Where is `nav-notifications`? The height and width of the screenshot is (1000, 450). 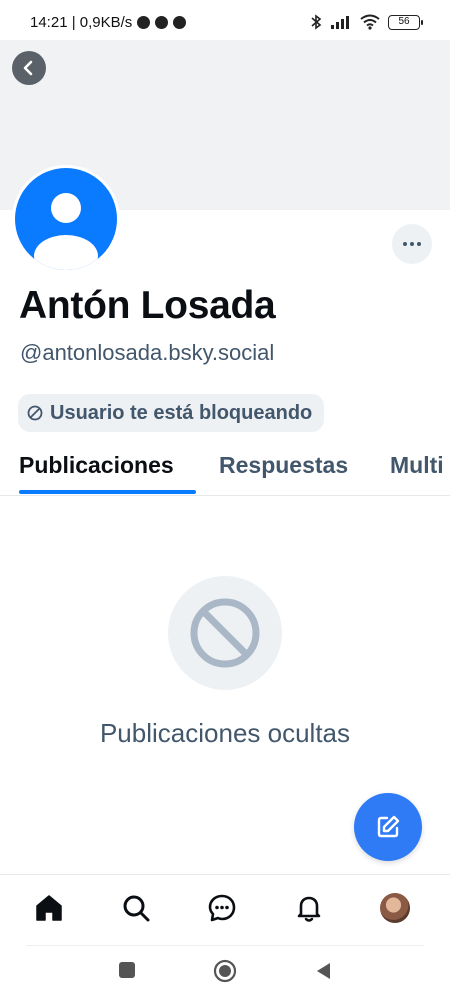
nav-notifications is located at coordinates (309, 908).